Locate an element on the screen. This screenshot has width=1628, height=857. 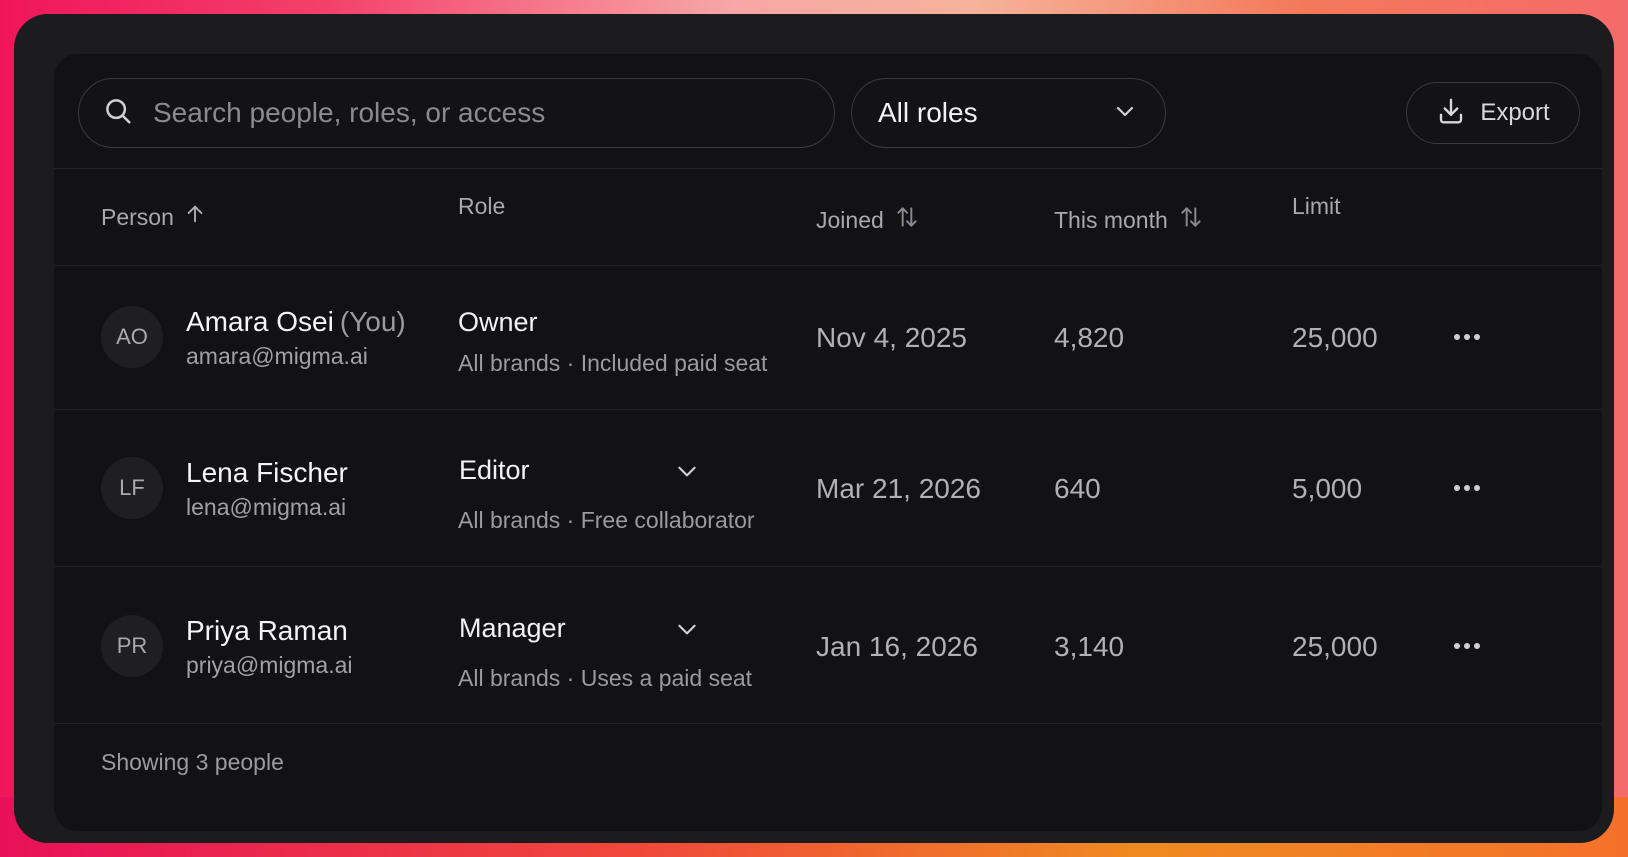
person-name: Priya Raman is located at coordinates (267, 630).